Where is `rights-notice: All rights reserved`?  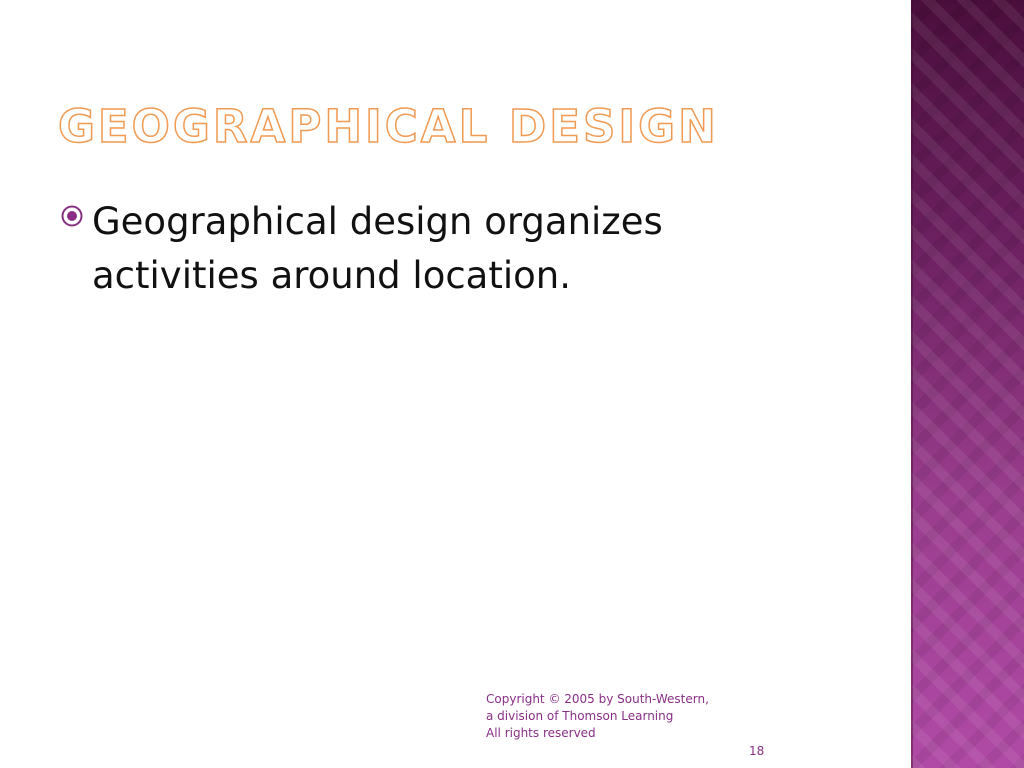 rights-notice: All rights reserved is located at coordinates (541, 733).